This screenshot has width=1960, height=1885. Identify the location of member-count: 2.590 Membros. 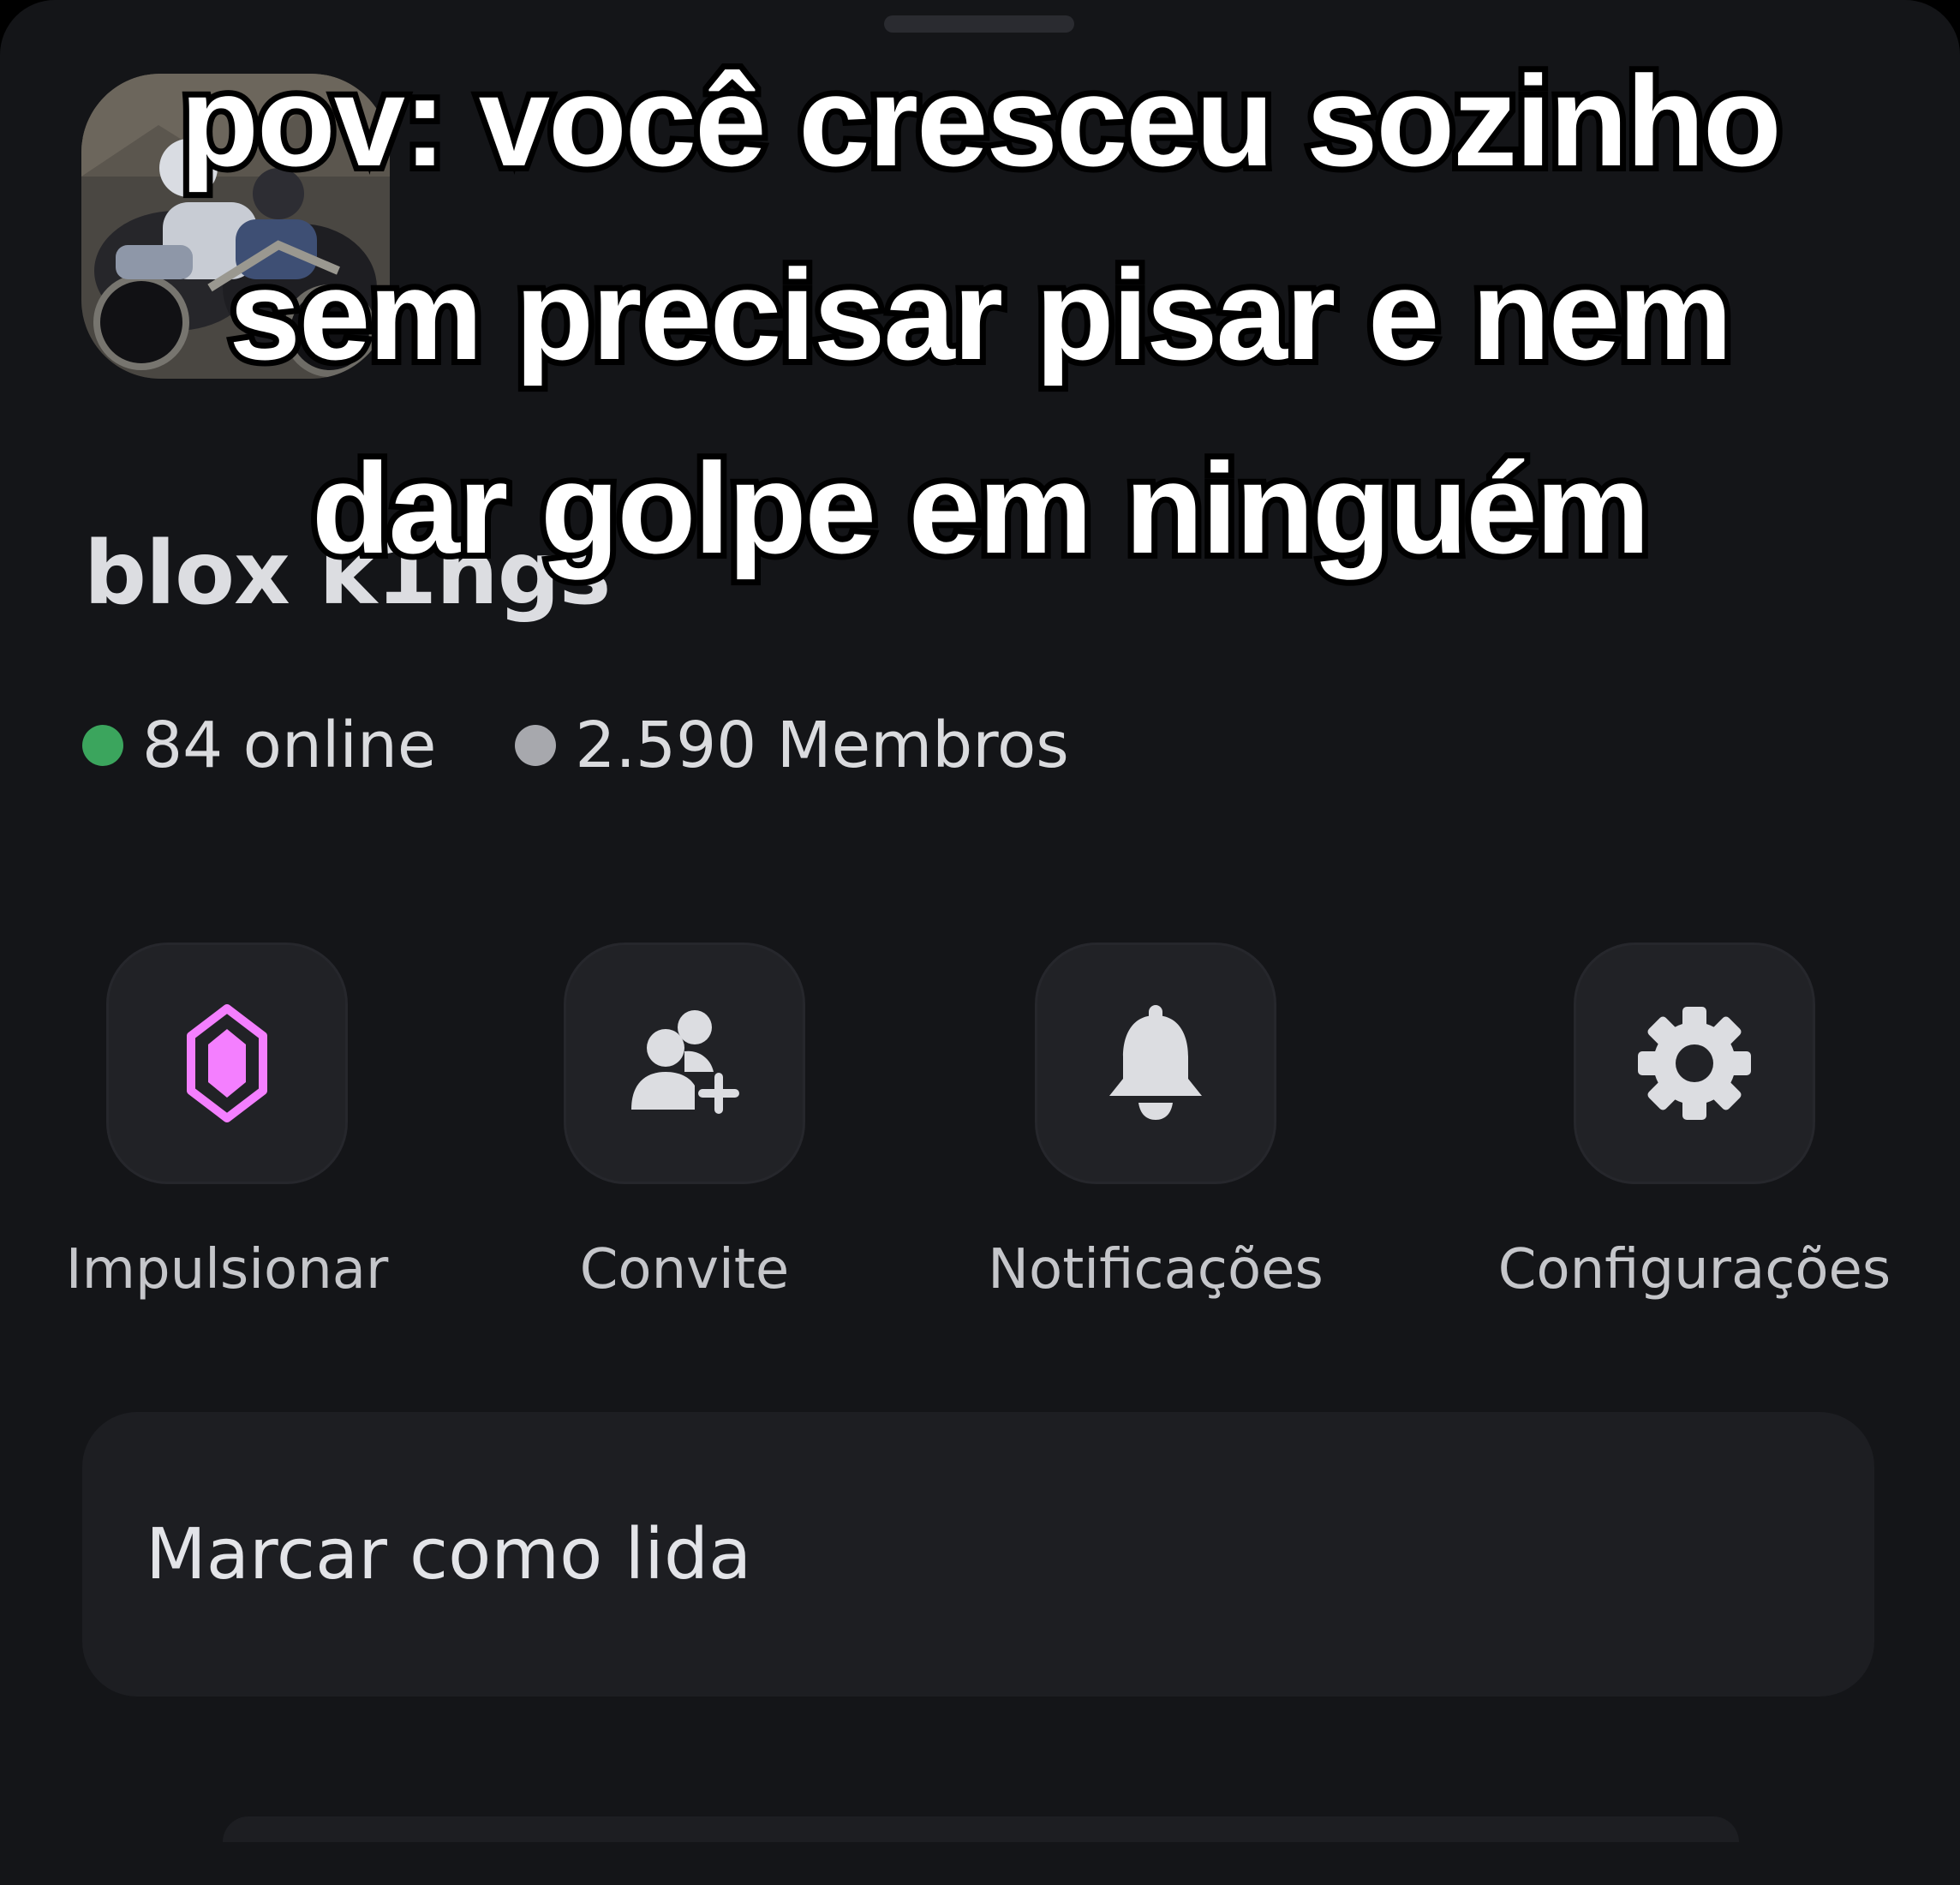
(792, 745).